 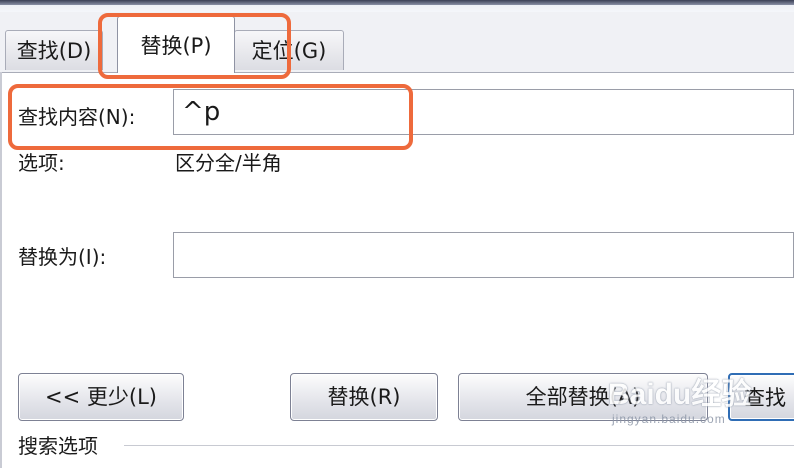 I want to click on search-options-divider, so click(x=459, y=445).